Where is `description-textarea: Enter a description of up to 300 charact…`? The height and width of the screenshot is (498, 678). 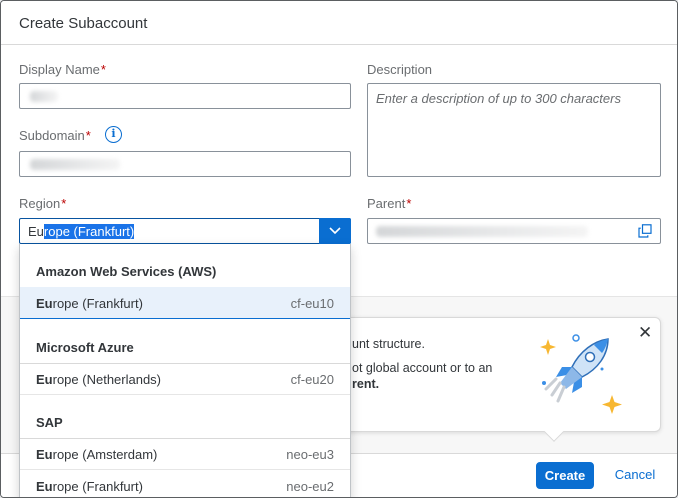 description-textarea: Enter a description of up to 300 charact… is located at coordinates (514, 130).